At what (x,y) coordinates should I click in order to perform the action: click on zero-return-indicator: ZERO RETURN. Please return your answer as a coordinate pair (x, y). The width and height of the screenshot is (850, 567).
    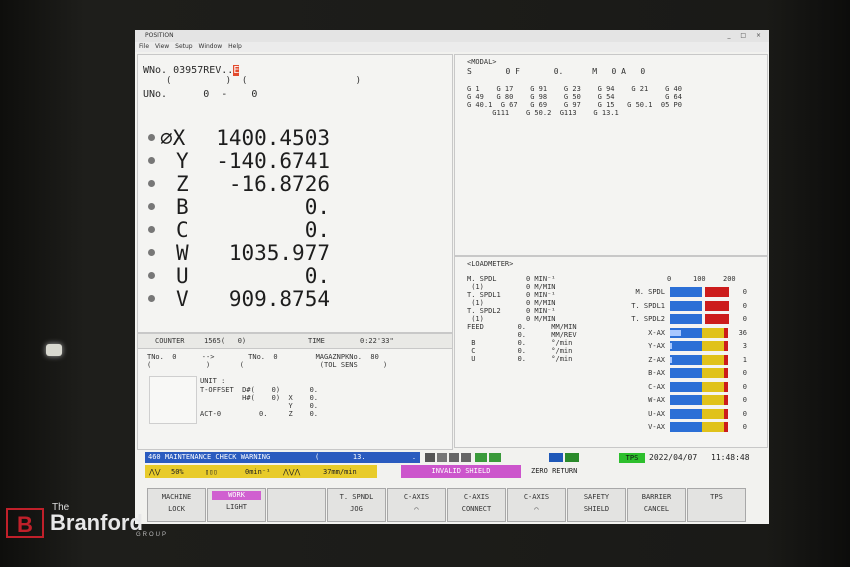
    Looking at the image, I should click on (554, 471).